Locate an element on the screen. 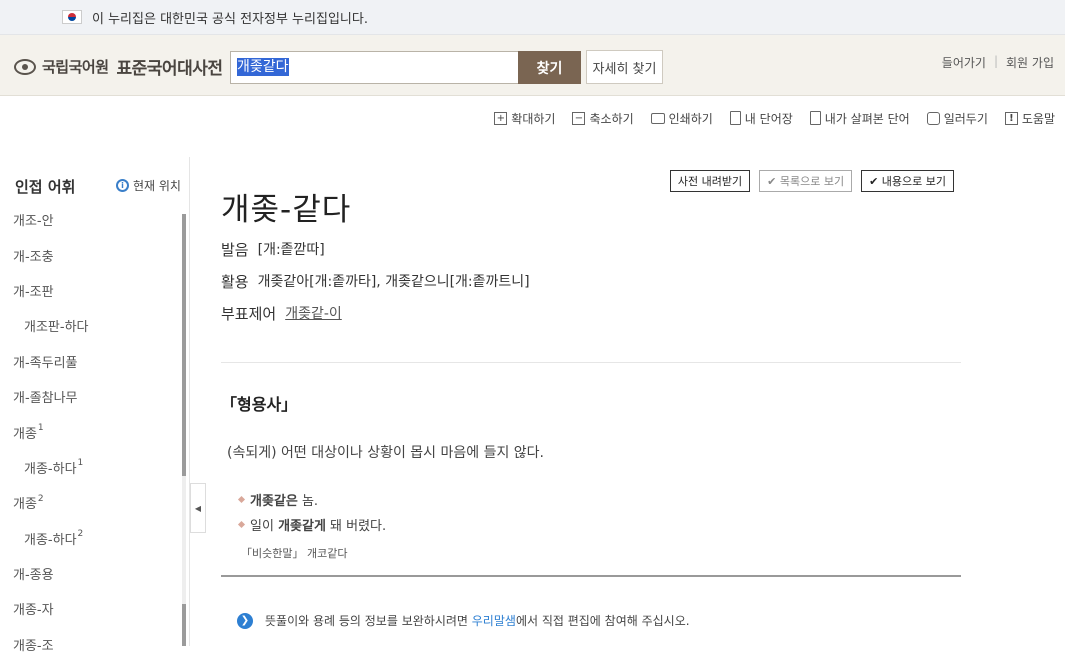  list-item-label: 개-종용 is located at coordinates (33, 576).